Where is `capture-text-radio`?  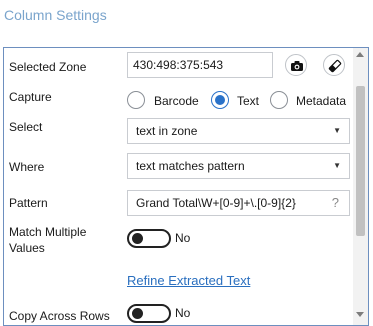
capture-text-radio is located at coordinates (220, 100).